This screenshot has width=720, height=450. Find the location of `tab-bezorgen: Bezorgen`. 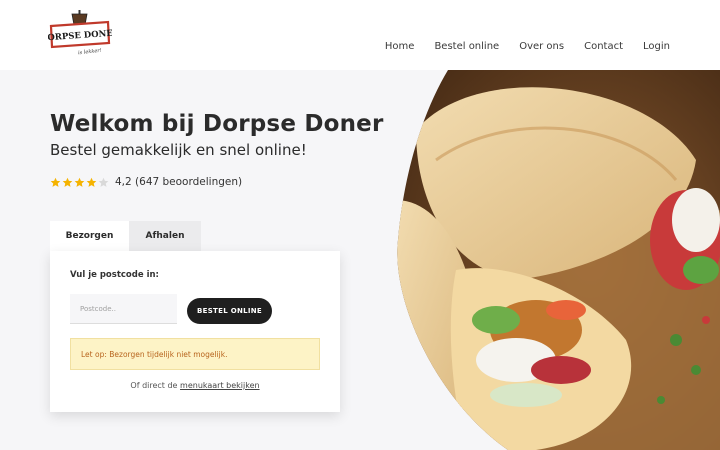

tab-bezorgen: Bezorgen is located at coordinates (89, 236).